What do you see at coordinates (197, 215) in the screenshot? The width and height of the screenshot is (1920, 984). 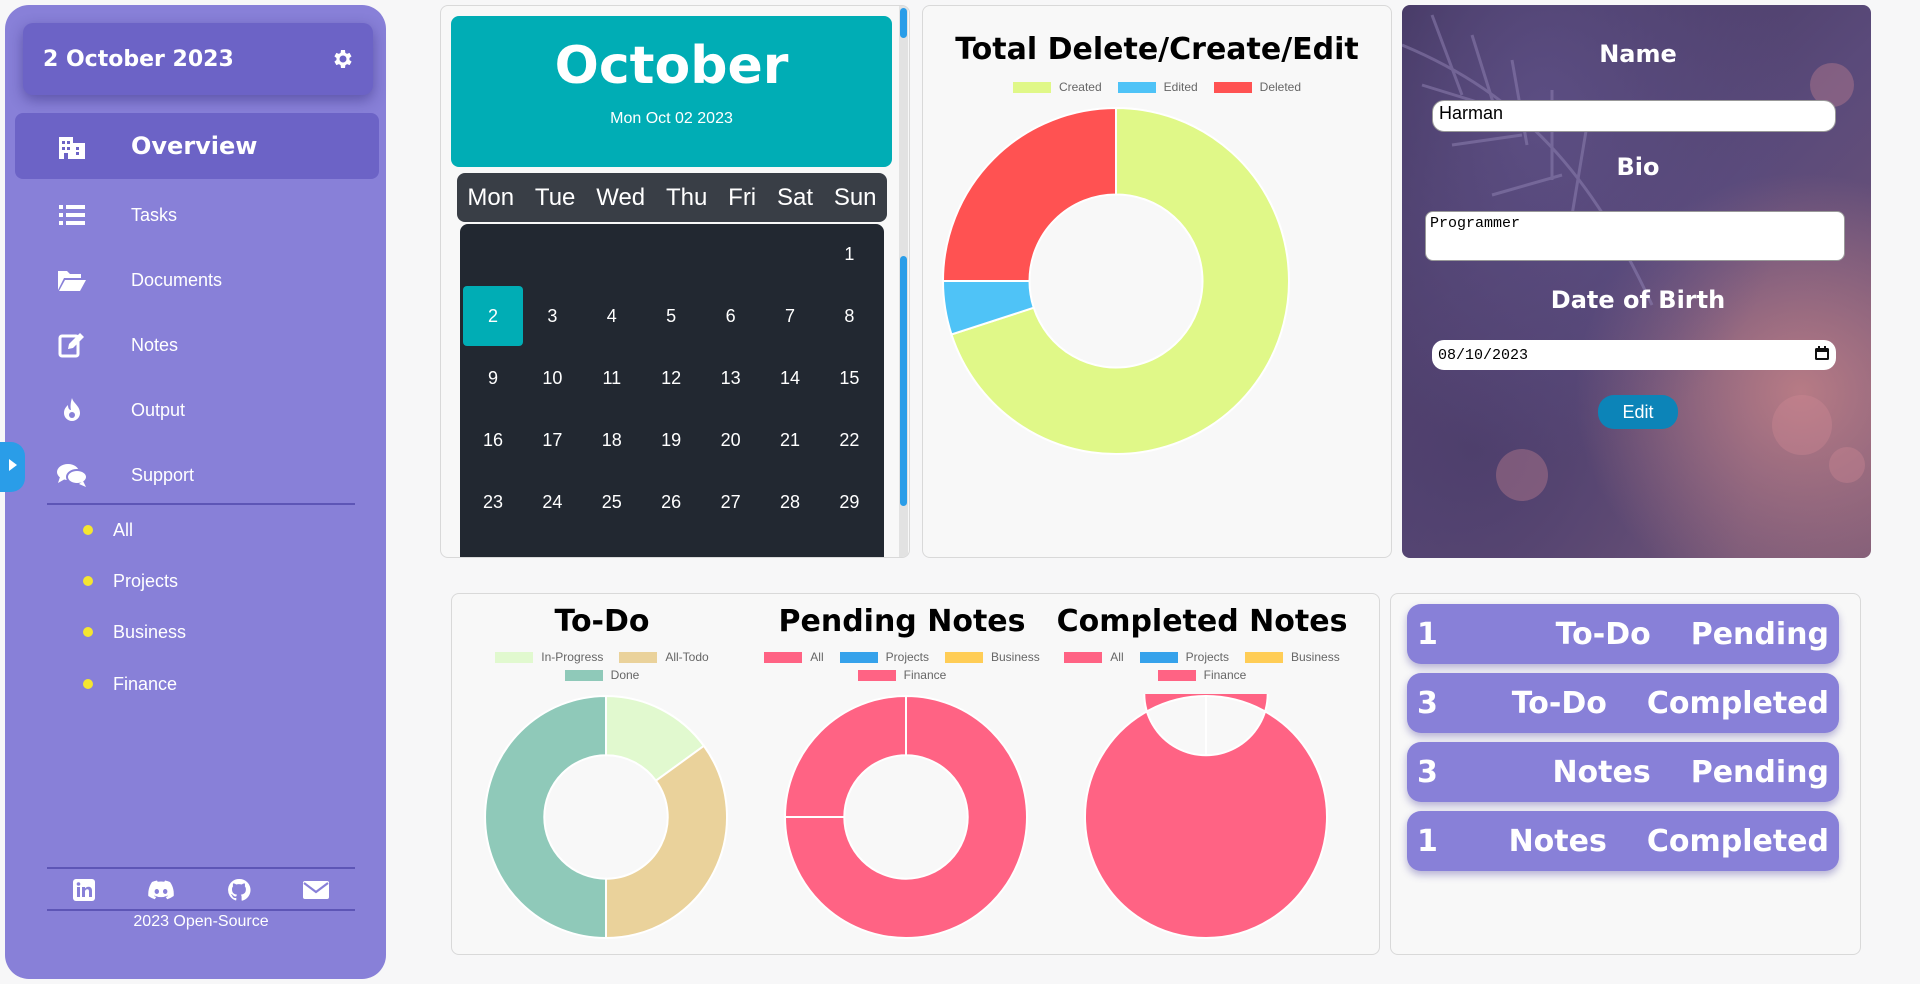 I see `nav-item-tasks: Tasks` at bounding box center [197, 215].